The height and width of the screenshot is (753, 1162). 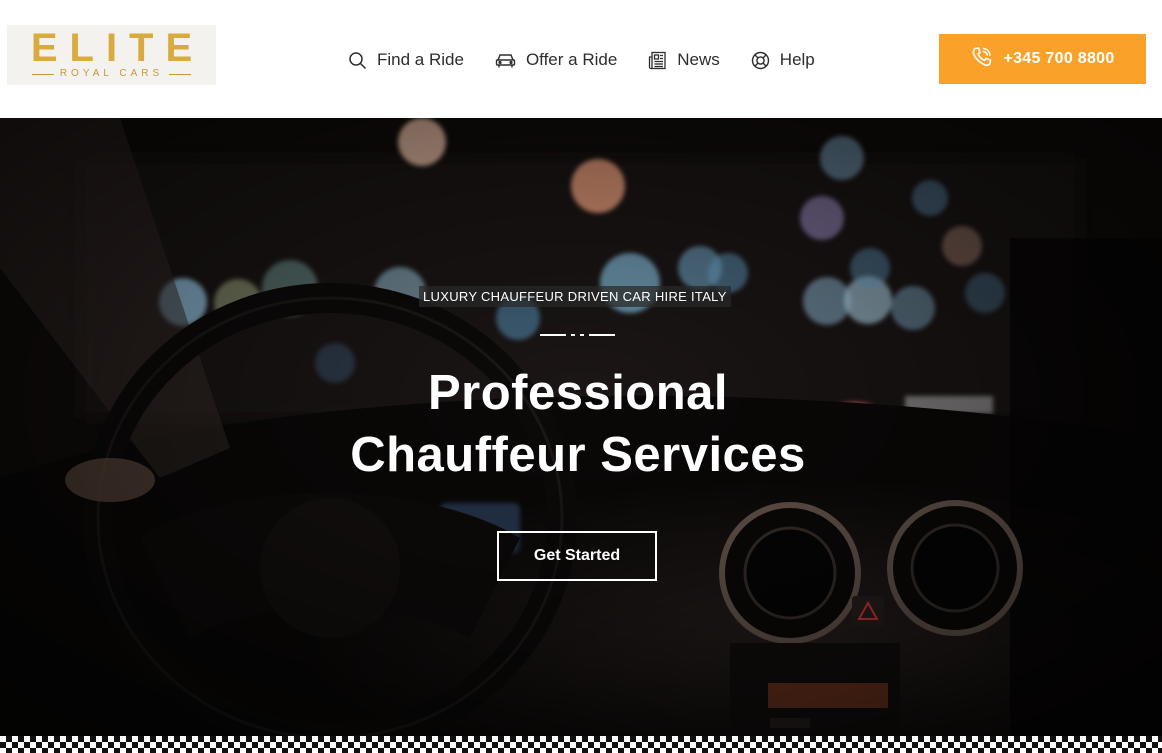 I want to click on hero-headline: Professional Chauffeur Services, so click(x=578, y=424).